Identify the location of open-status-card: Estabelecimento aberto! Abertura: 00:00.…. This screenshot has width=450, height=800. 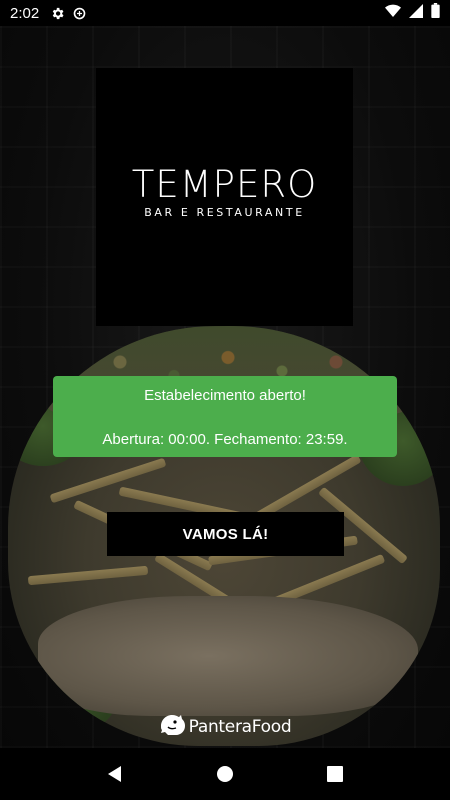
(225, 416).